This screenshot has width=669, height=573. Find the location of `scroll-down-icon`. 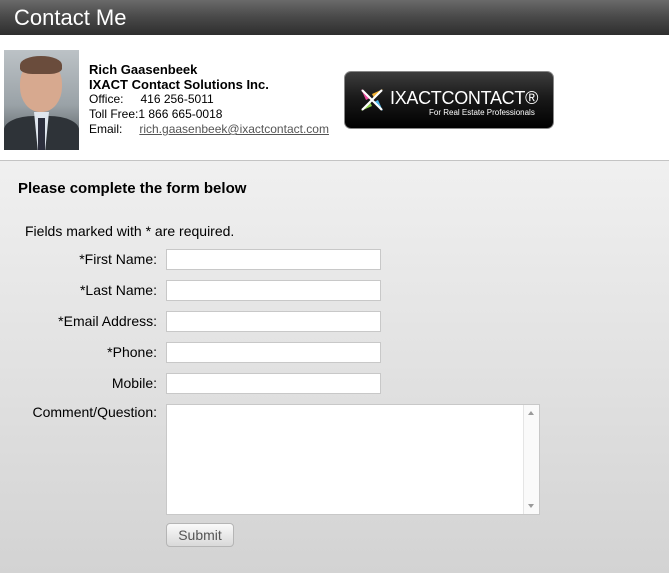

scroll-down-icon is located at coordinates (531, 506).